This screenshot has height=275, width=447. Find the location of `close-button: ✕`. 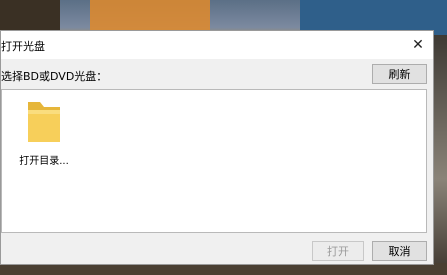

close-button: ✕ is located at coordinates (418, 45).